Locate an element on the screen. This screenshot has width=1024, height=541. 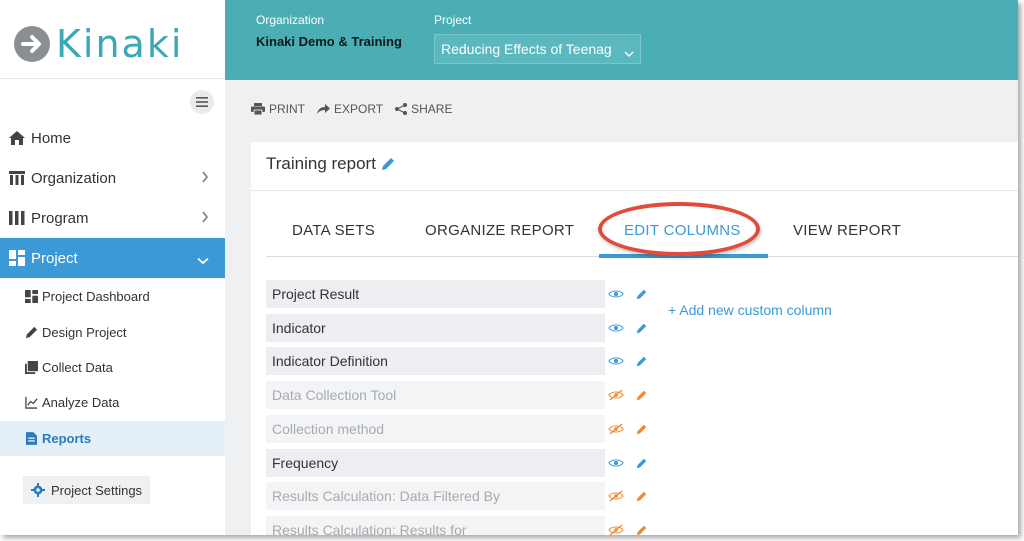
sidebar-subitem-analyze-data: Analyze Data is located at coordinates (112, 402).